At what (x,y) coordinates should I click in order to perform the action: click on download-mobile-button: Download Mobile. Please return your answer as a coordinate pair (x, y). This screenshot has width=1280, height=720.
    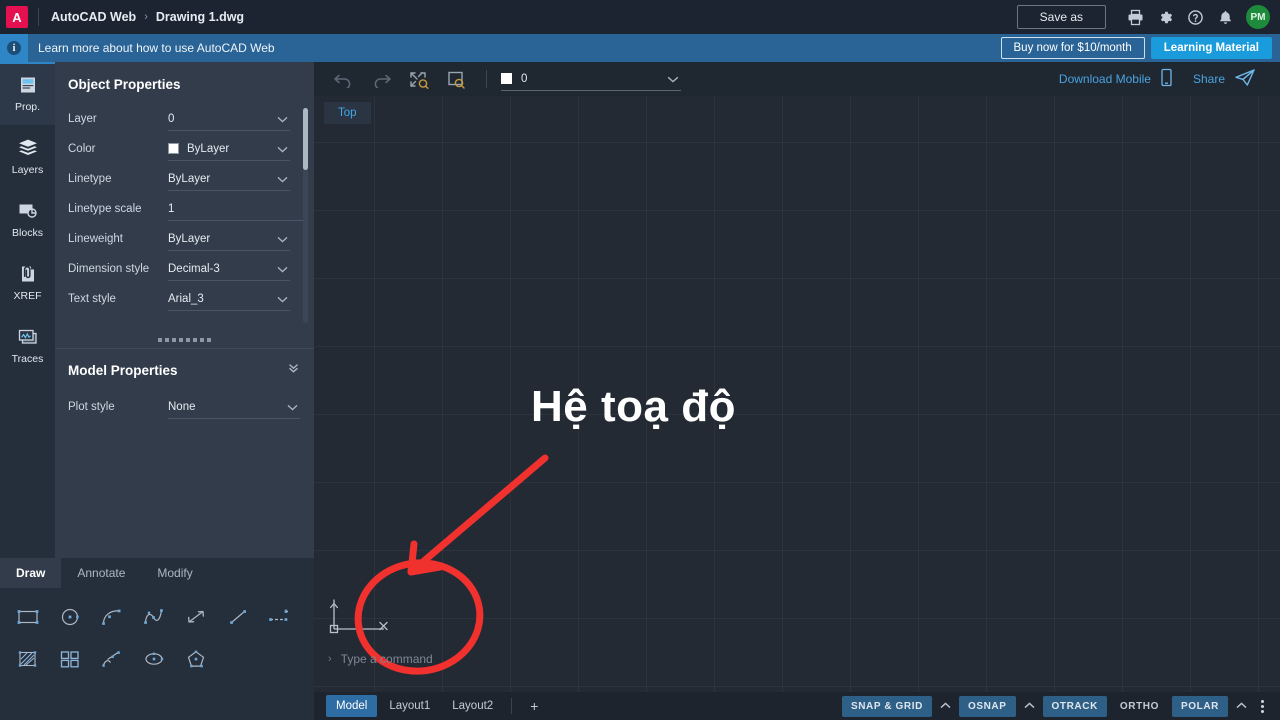
    Looking at the image, I should click on (1116, 79).